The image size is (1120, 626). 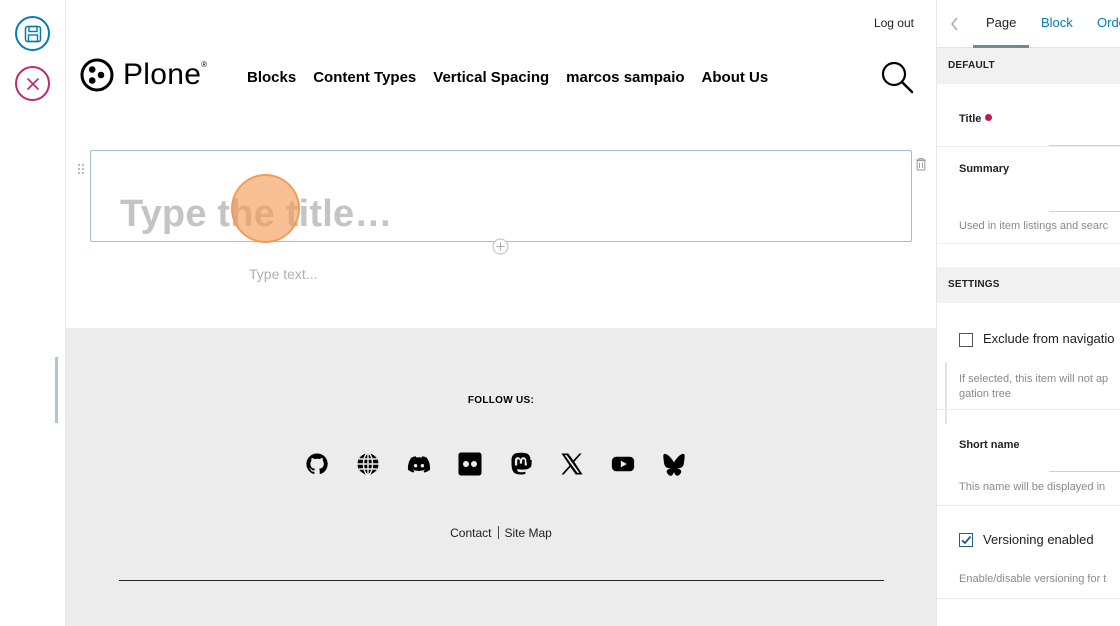 What do you see at coordinates (81, 169) in the screenshot?
I see `drag-handle-icon` at bounding box center [81, 169].